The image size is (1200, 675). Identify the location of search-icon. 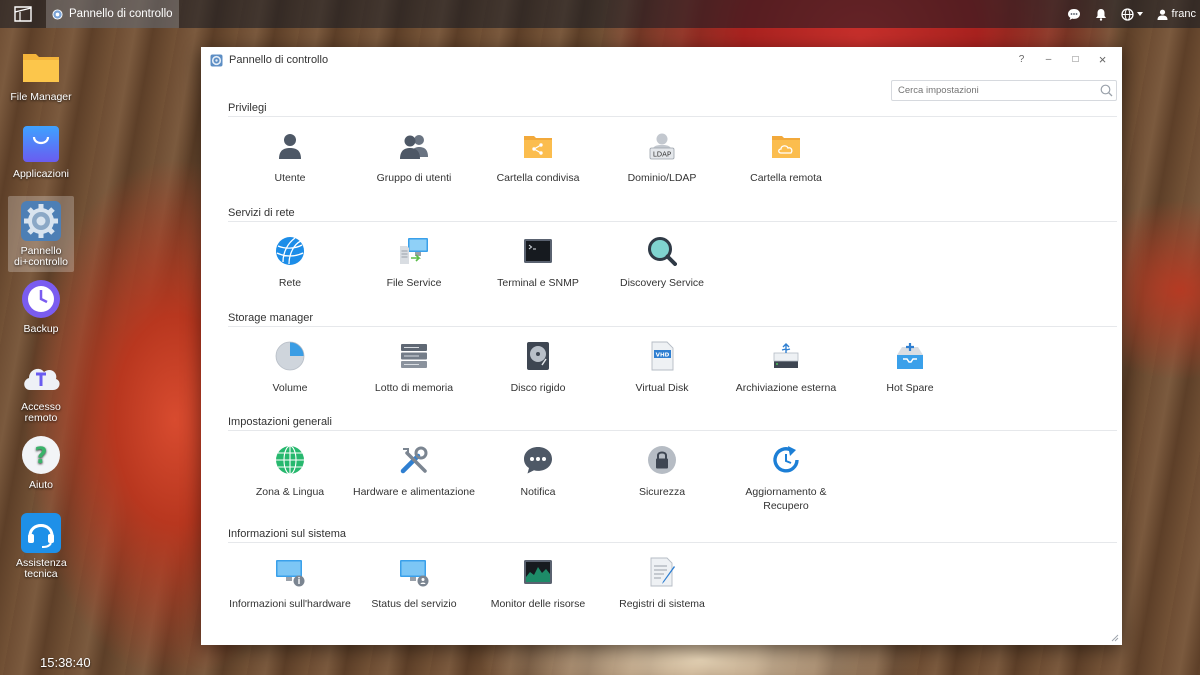
(1106, 90).